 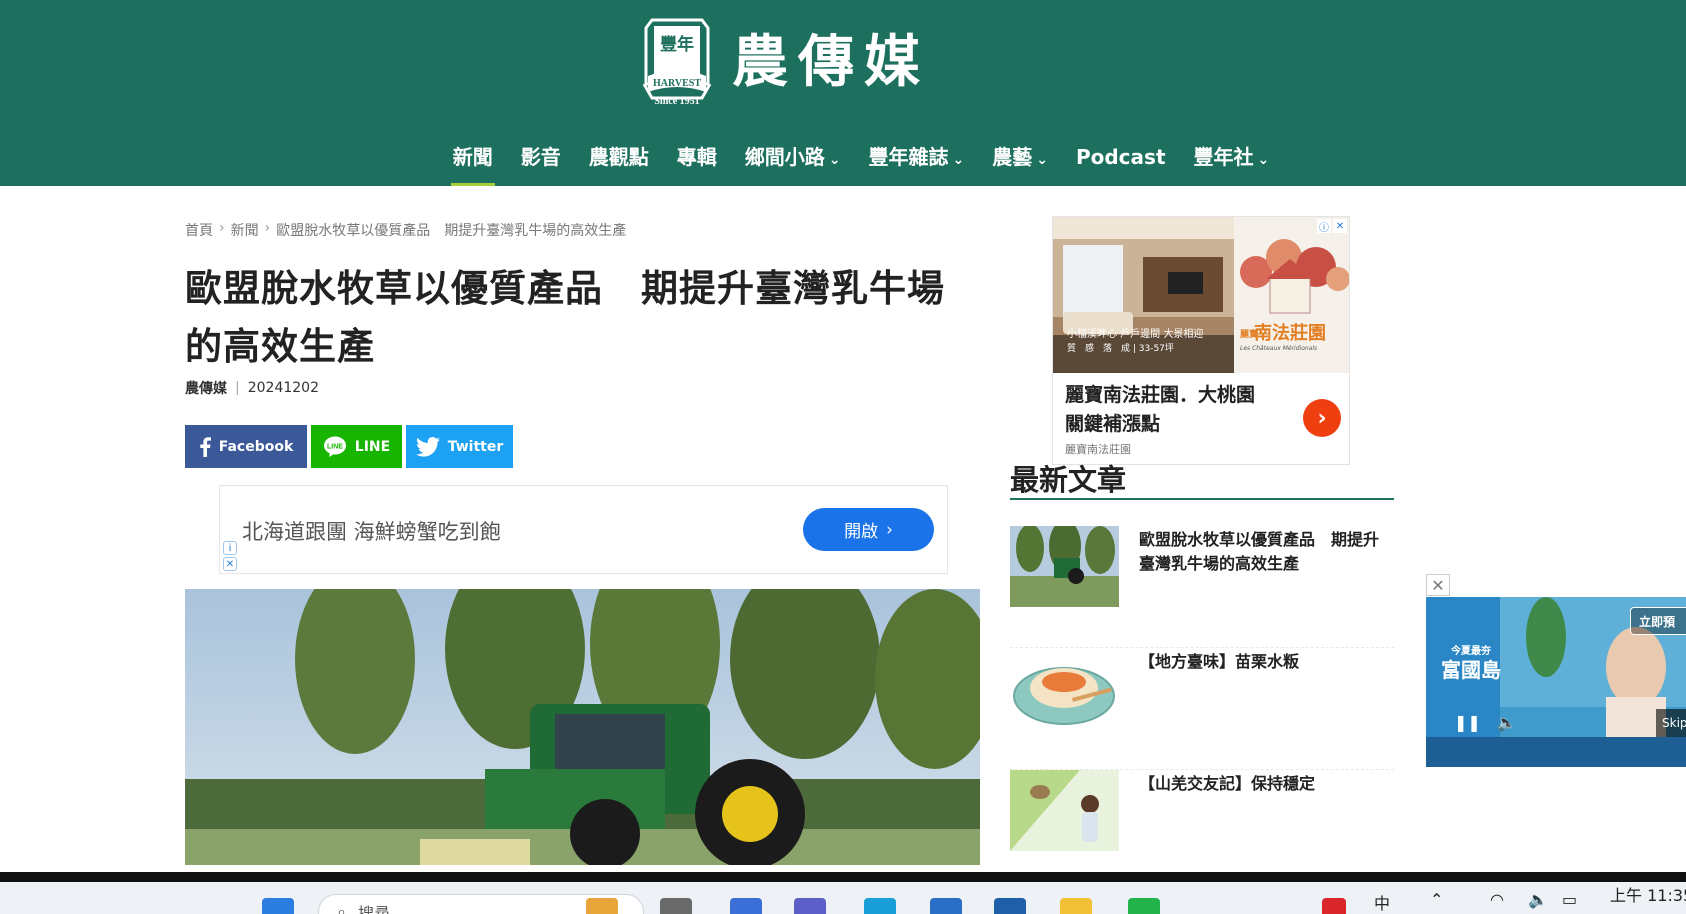 What do you see at coordinates (372, 446) in the screenshot?
I see `share-line-label: LINE` at bounding box center [372, 446].